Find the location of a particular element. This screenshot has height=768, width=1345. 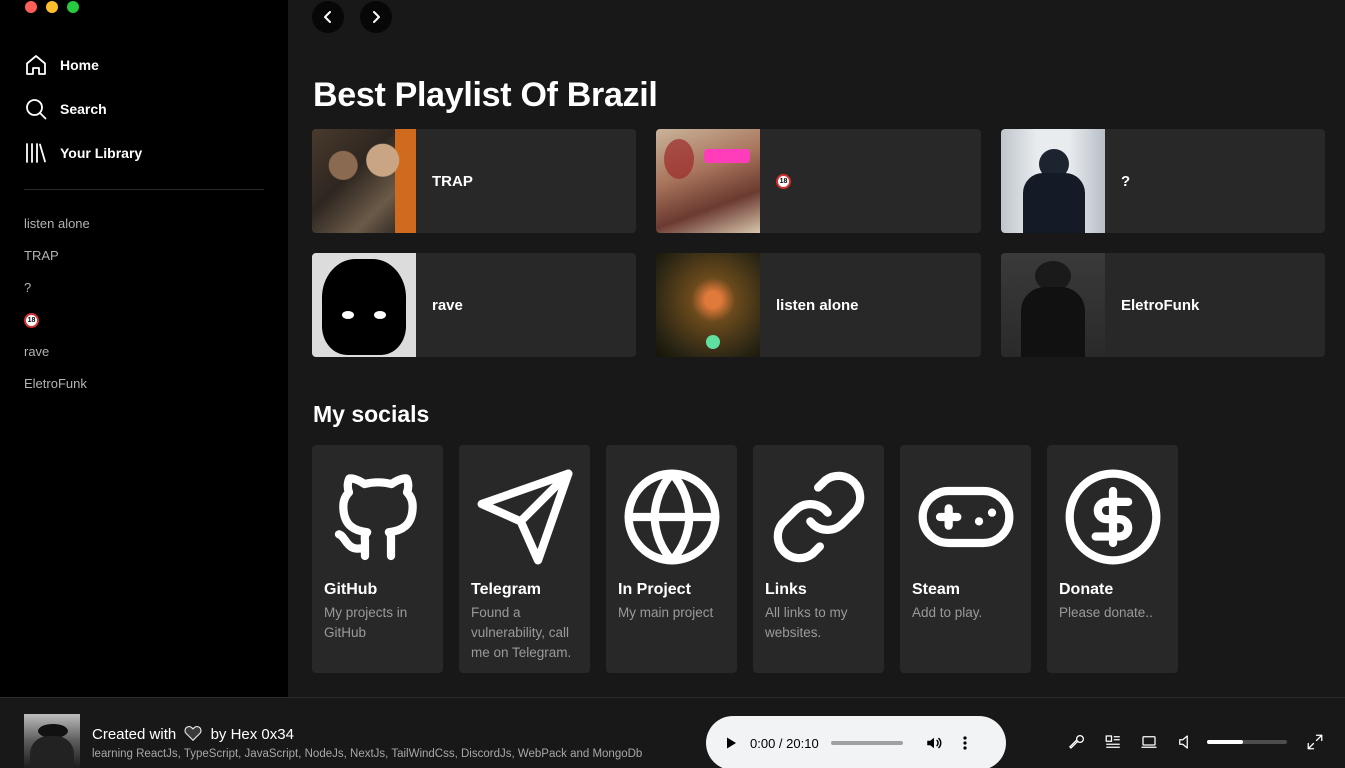

chevron-right-icon is located at coordinates (376, 17).